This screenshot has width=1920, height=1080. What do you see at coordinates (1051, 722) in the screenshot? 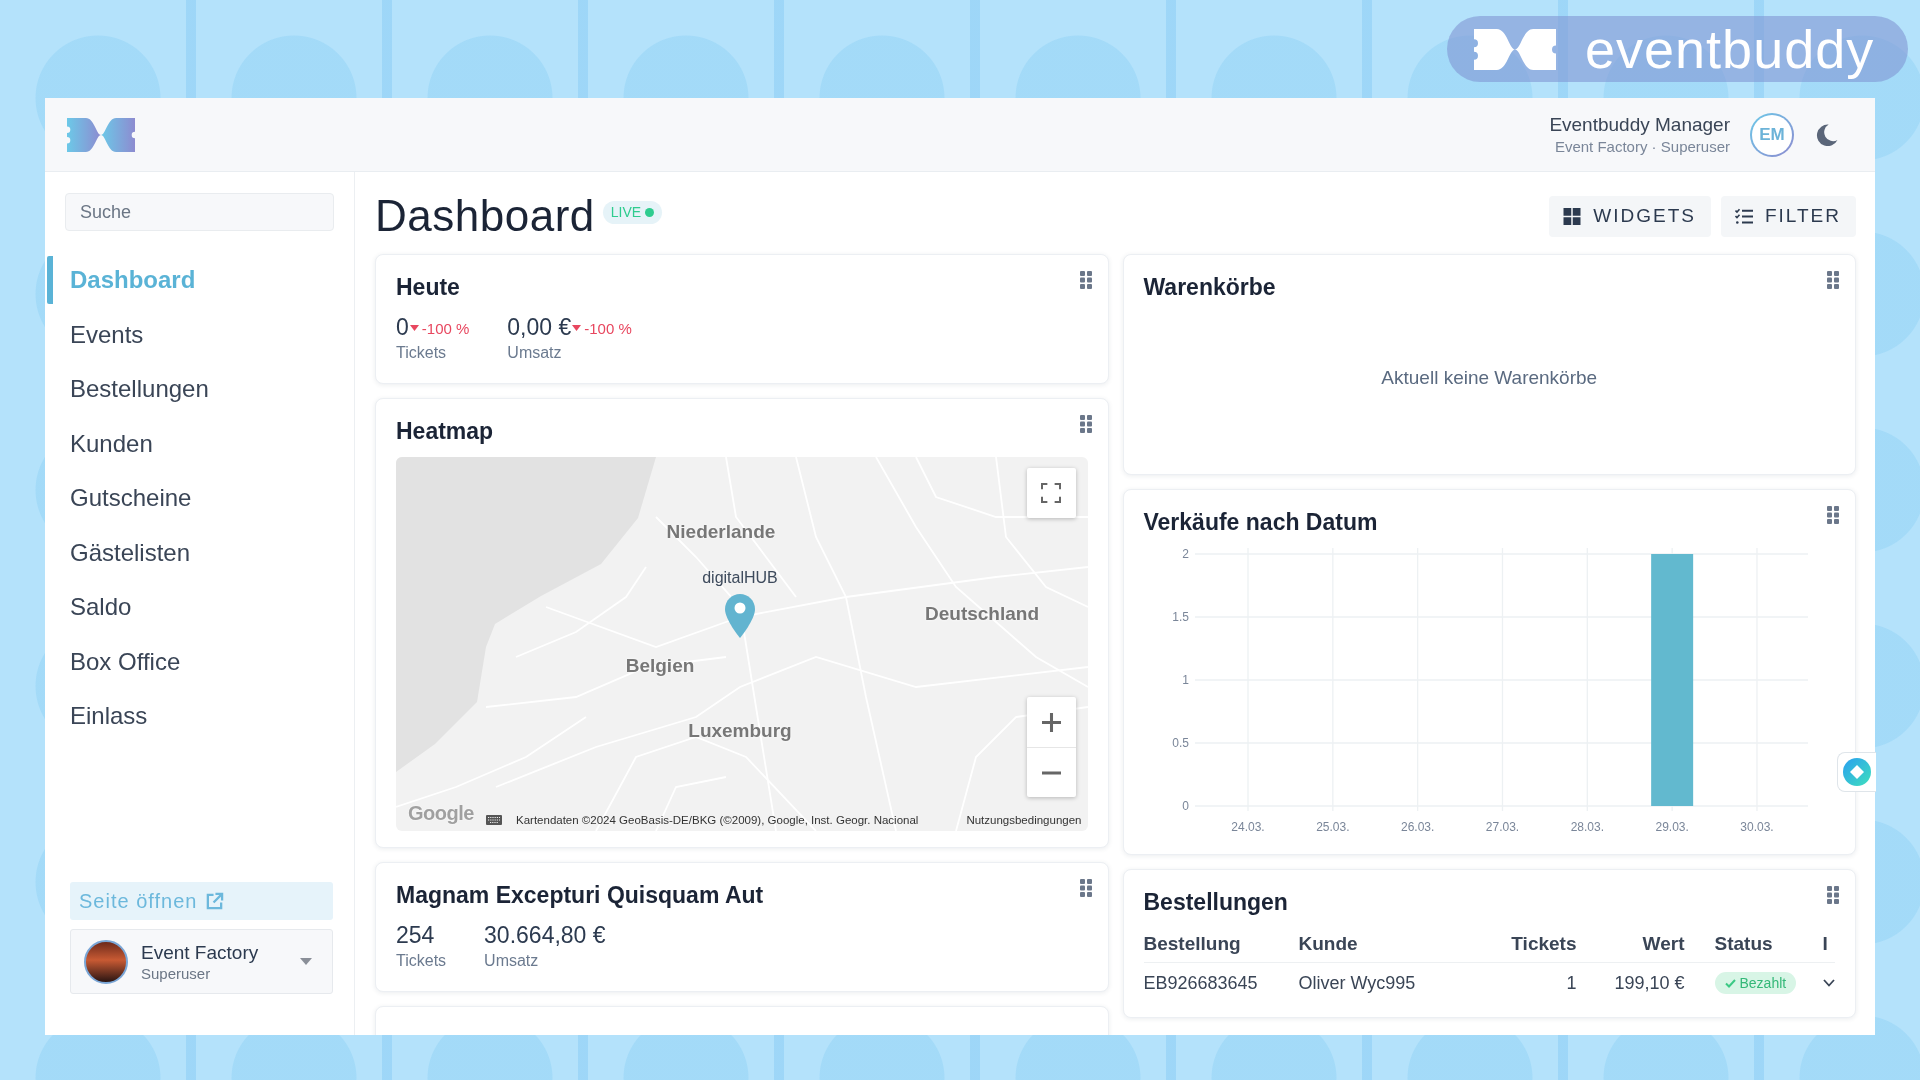
I see `plus-icon` at bounding box center [1051, 722].